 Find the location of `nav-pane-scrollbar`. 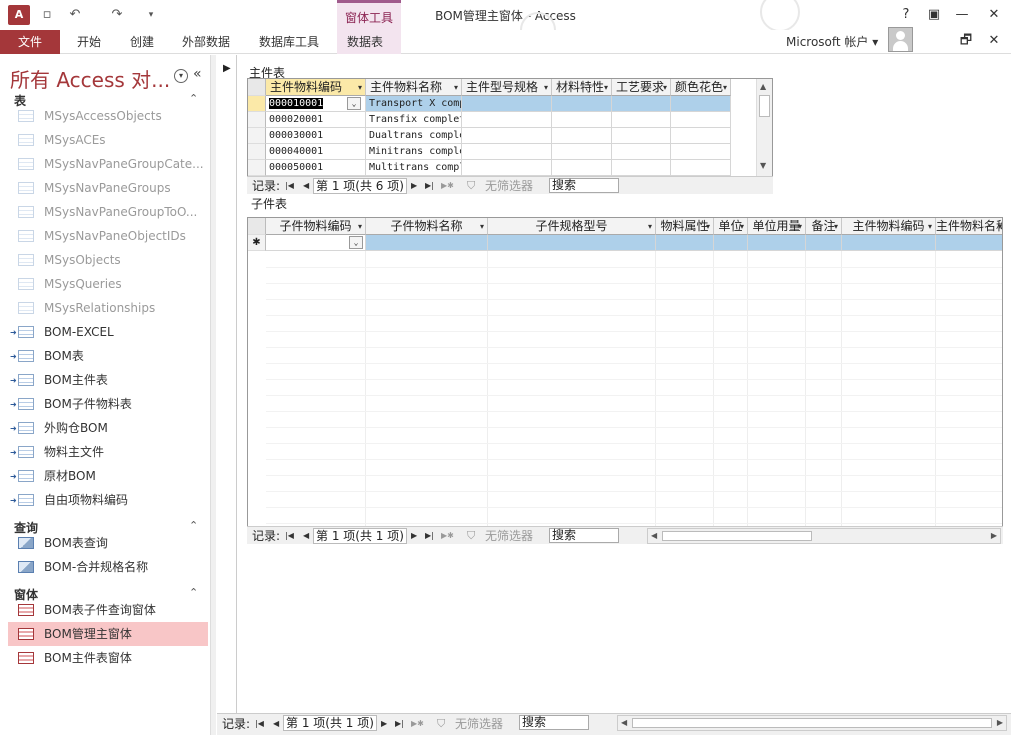

nav-pane-scrollbar is located at coordinates (213, 395).